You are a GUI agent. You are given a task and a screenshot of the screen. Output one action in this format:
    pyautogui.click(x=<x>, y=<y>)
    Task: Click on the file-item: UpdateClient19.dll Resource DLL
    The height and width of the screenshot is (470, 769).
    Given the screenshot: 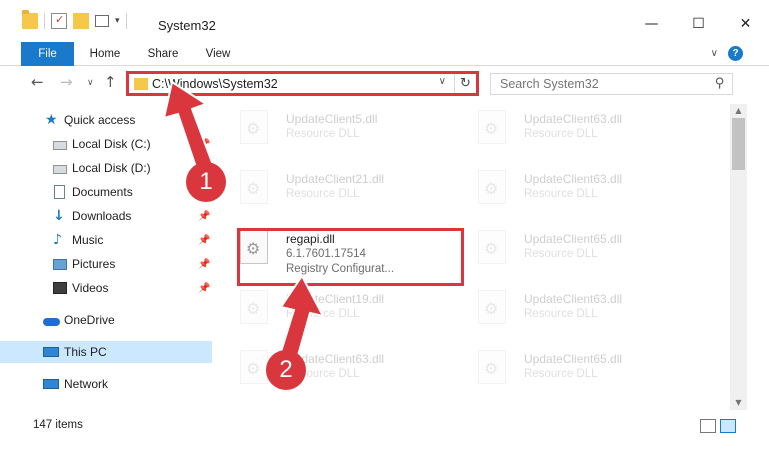 What is the action you would take?
    pyautogui.click(x=329, y=314)
    